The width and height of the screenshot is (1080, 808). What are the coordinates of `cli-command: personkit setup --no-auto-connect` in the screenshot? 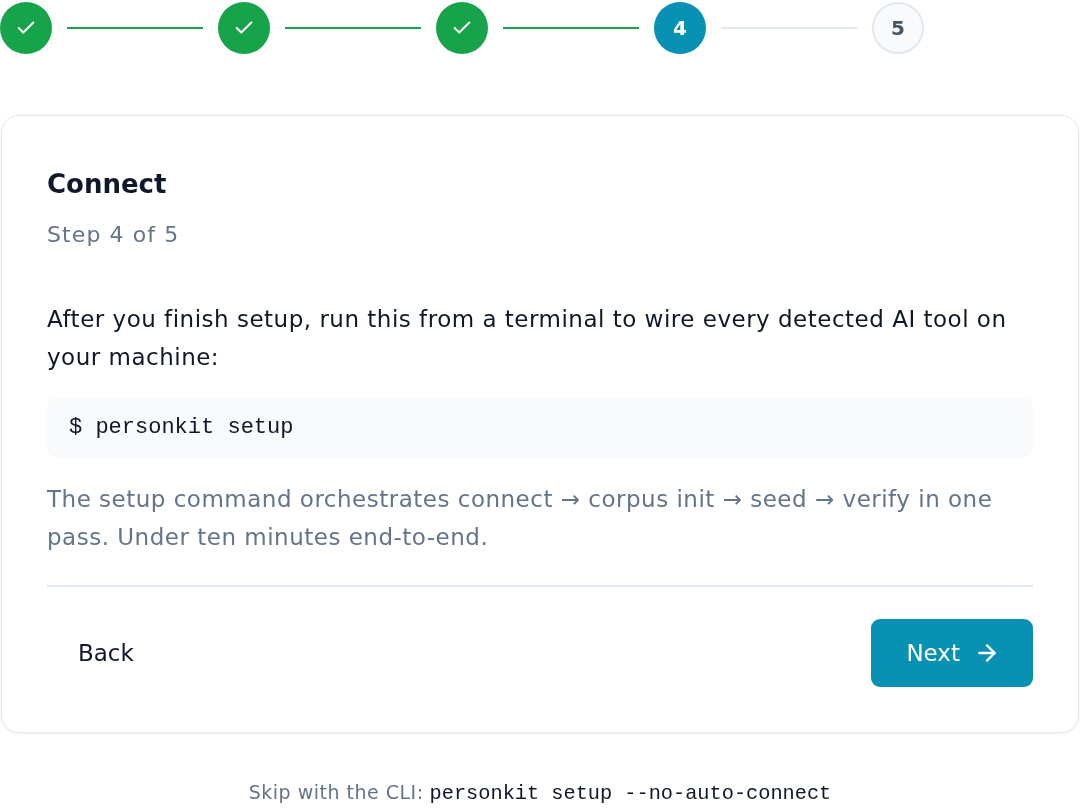 It's located at (630, 793).